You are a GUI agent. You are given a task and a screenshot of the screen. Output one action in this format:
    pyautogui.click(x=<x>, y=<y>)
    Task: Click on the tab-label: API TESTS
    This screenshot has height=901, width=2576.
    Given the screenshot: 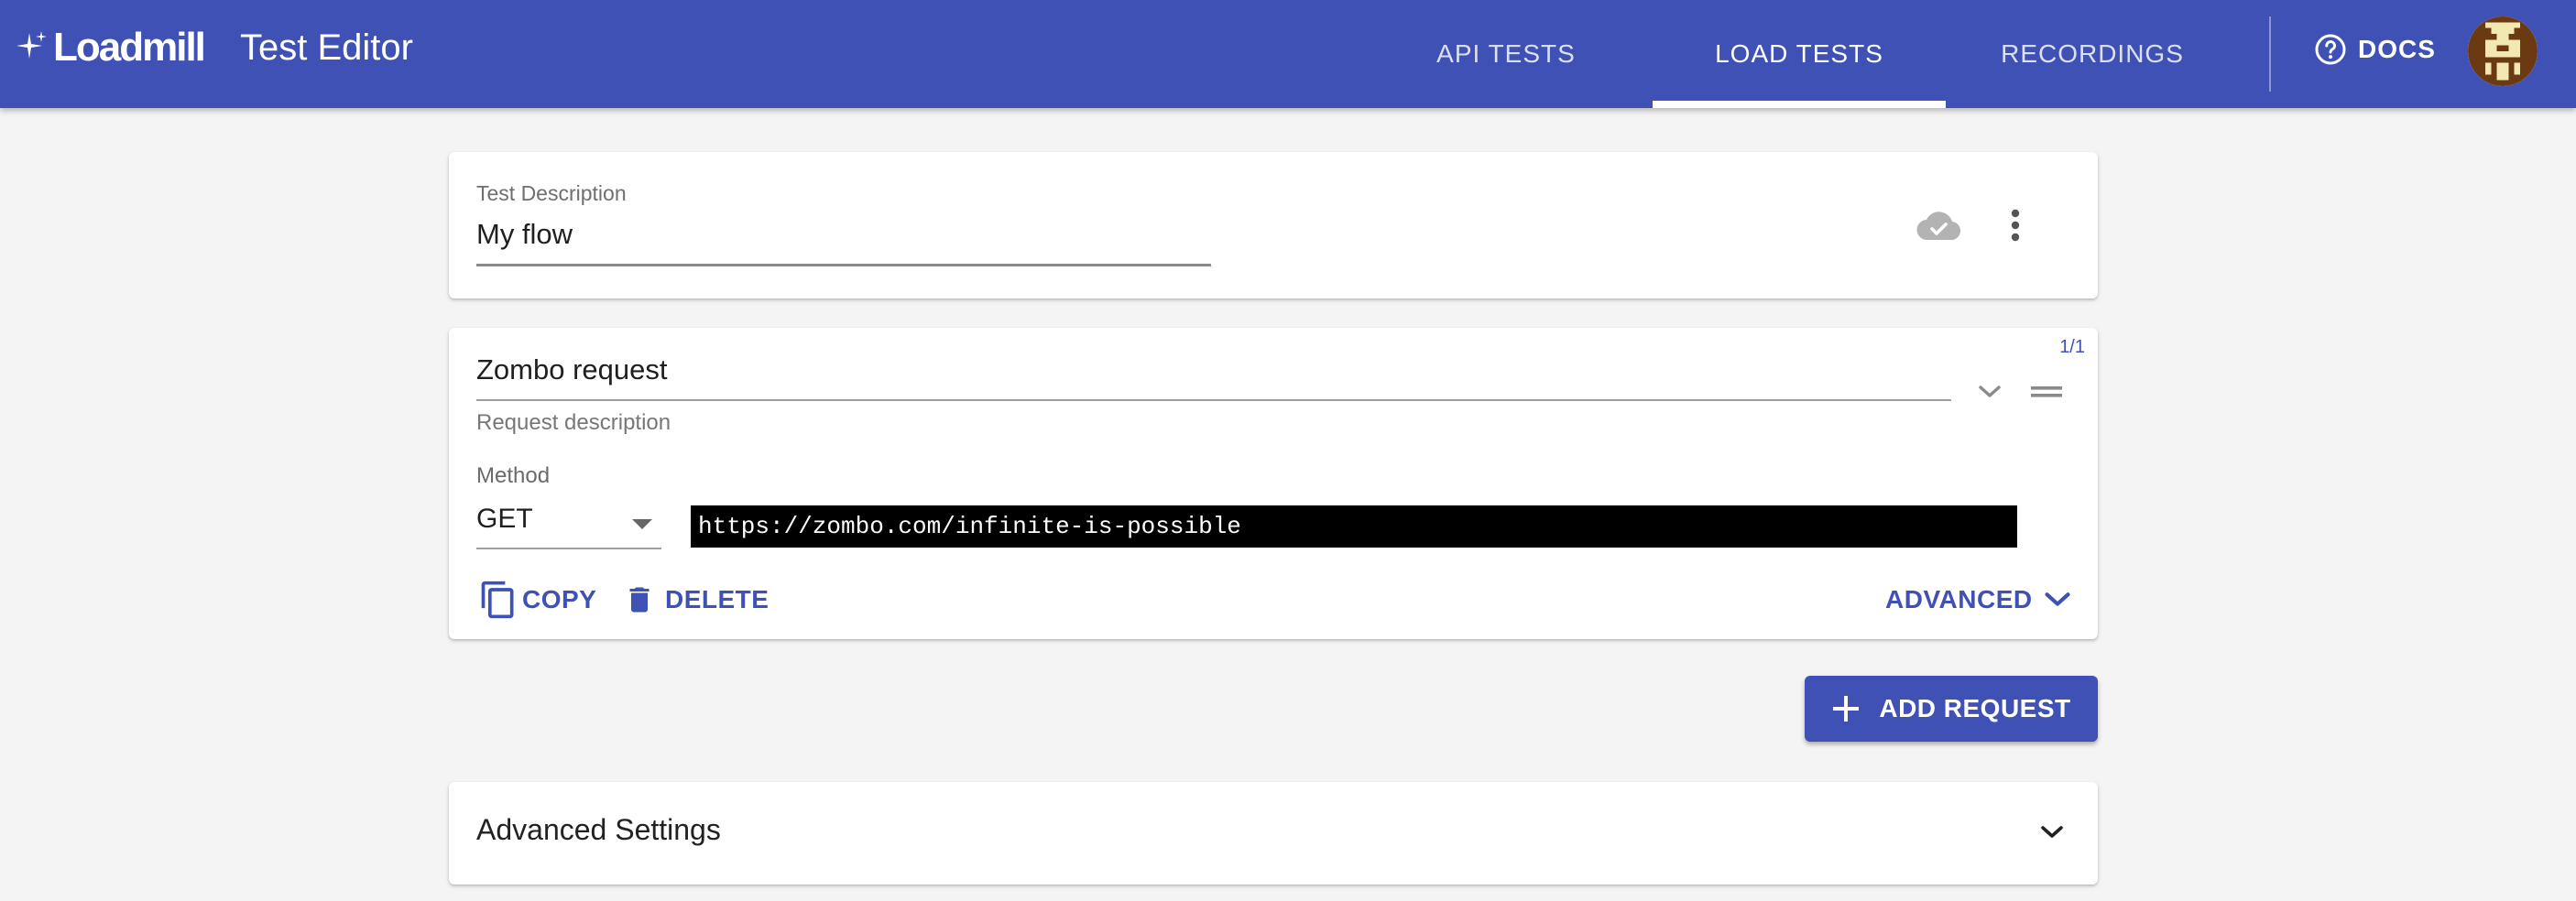 What is the action you would take?
    pyautogui.click(x=1506, y=53)
    